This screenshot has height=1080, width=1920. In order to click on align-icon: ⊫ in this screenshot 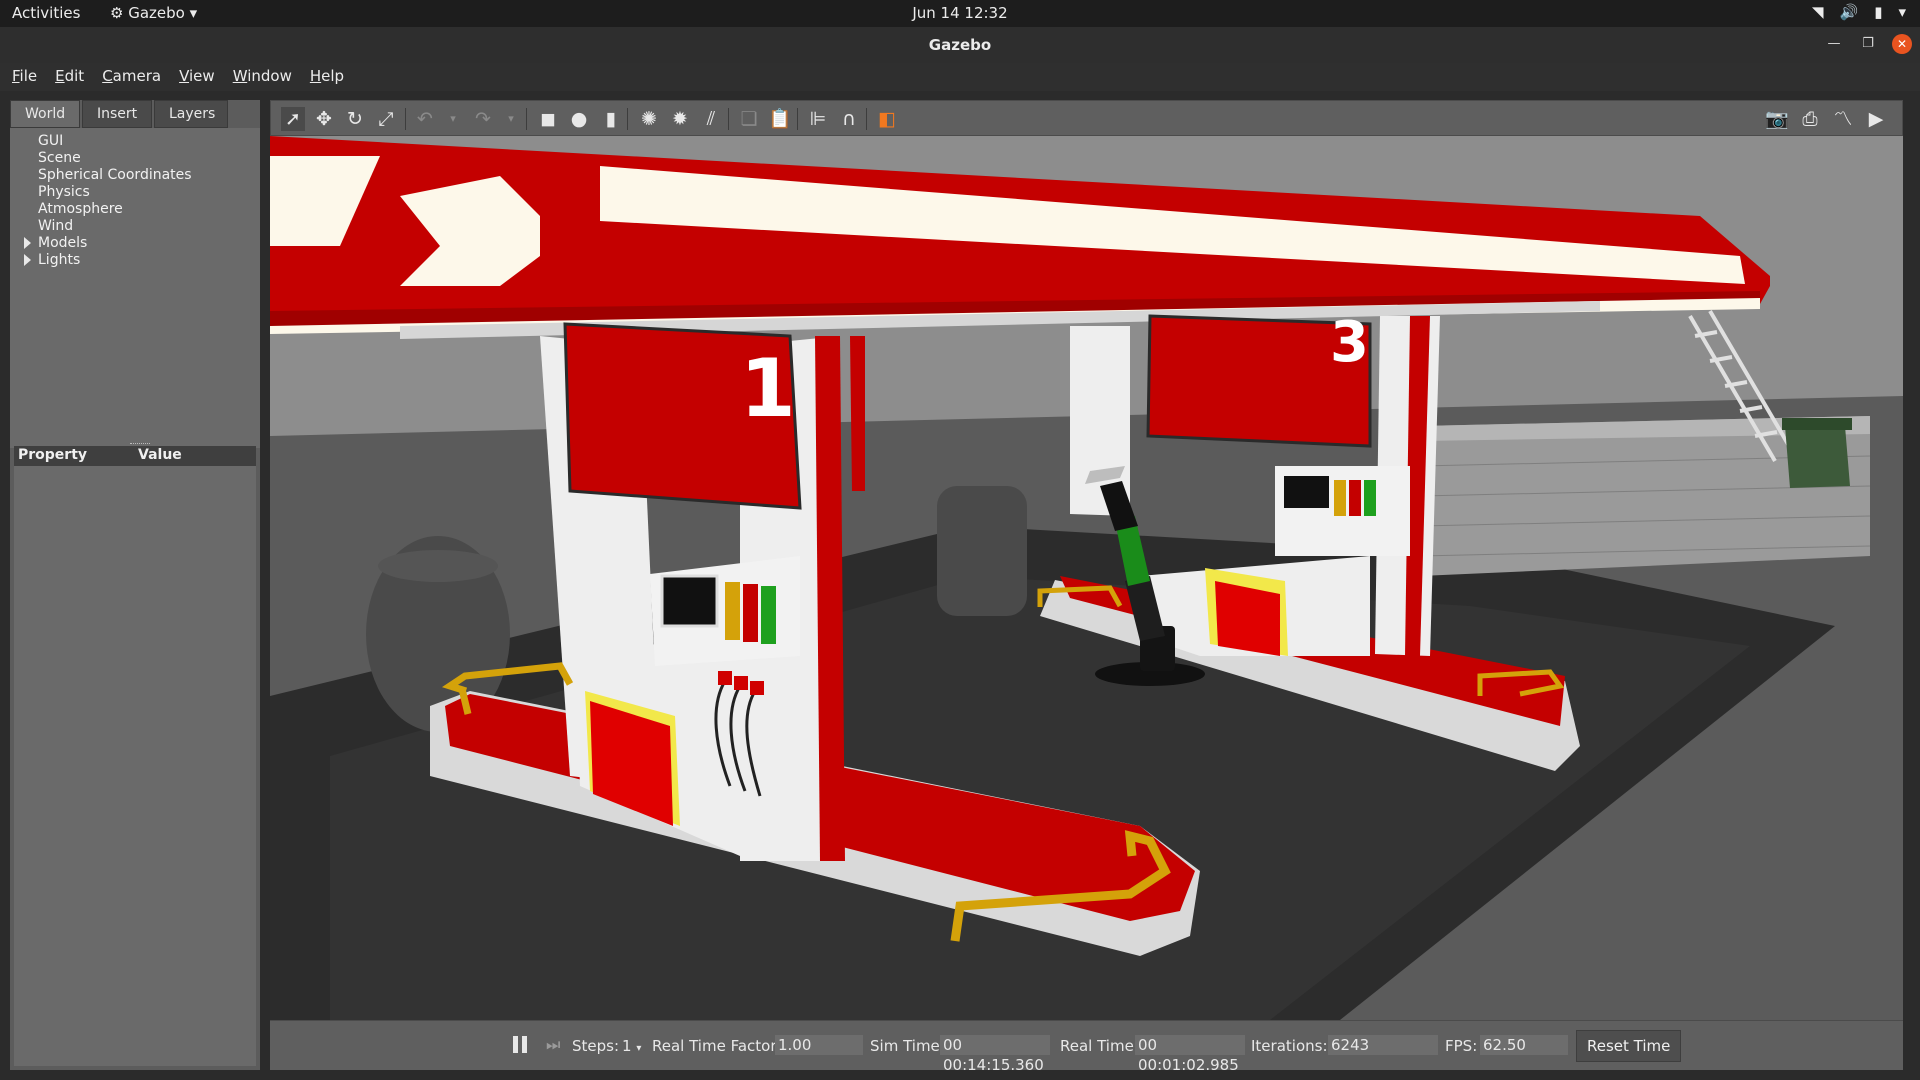, I will do `click(818, 119)`.